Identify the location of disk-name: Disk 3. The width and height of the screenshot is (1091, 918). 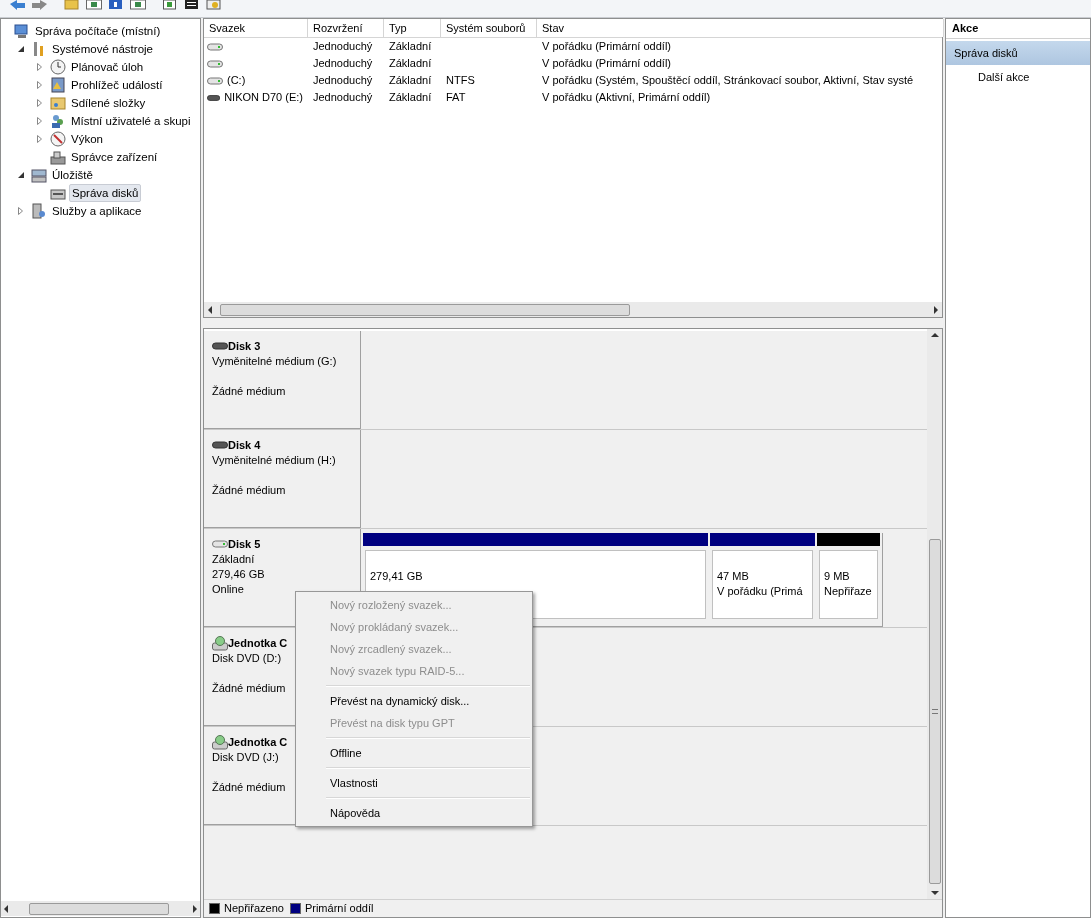
(244, 346).